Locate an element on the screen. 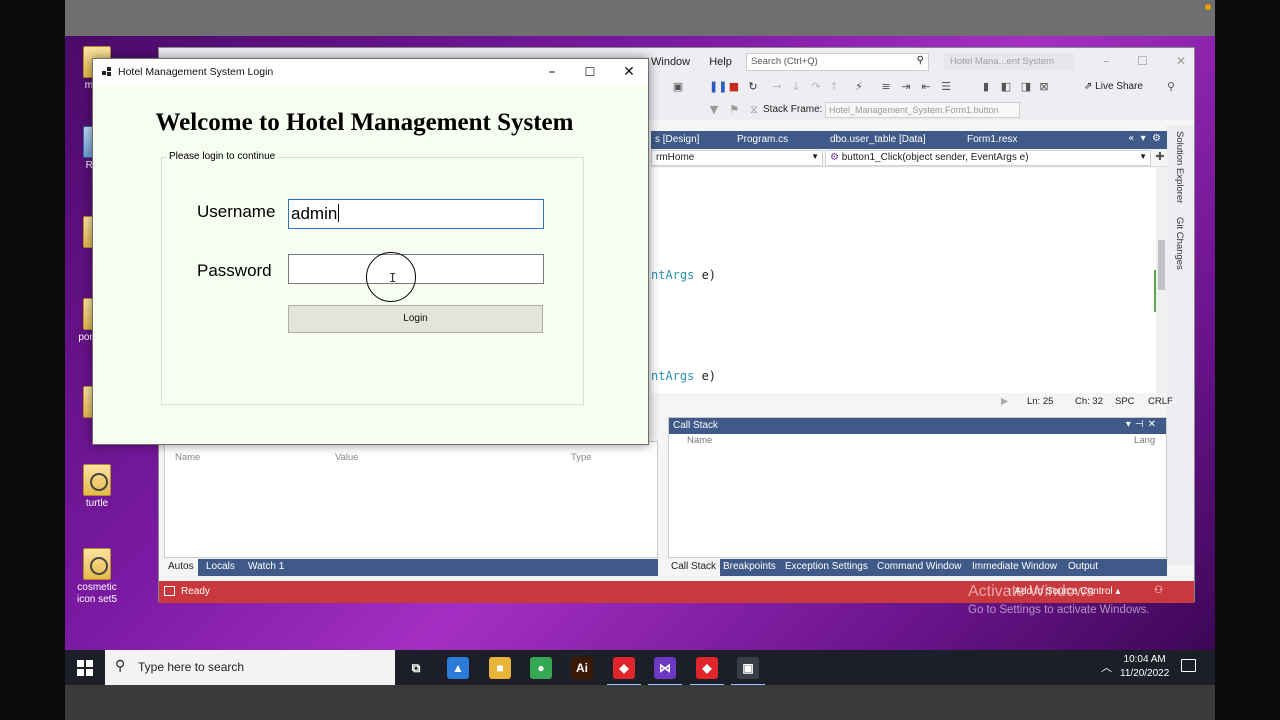 The height and width of the screenshot is (720, 1280). indent-icon: ⇥ is located at coordinates (906, 87).